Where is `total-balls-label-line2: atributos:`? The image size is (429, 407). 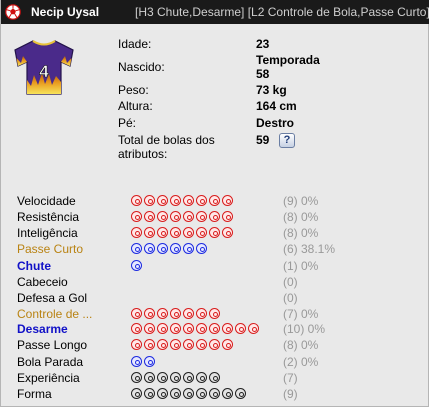 total-balls-label-line2: atributos: is located at coordinates (143, 154).